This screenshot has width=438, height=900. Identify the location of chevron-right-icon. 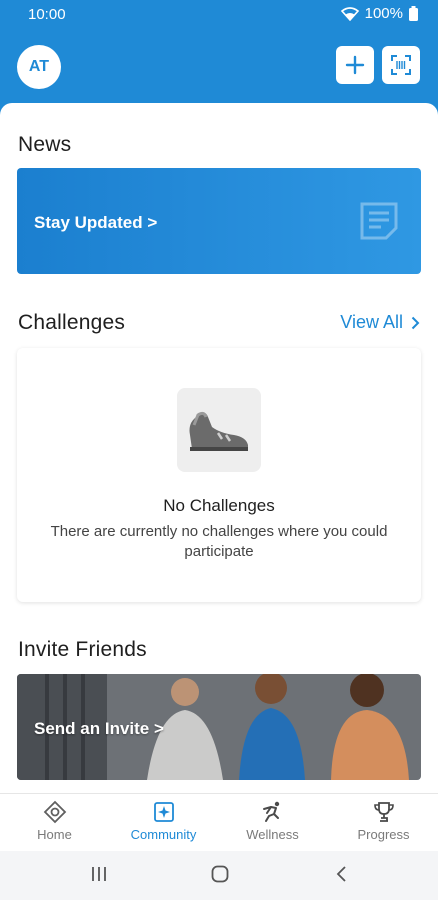
(415, 322).